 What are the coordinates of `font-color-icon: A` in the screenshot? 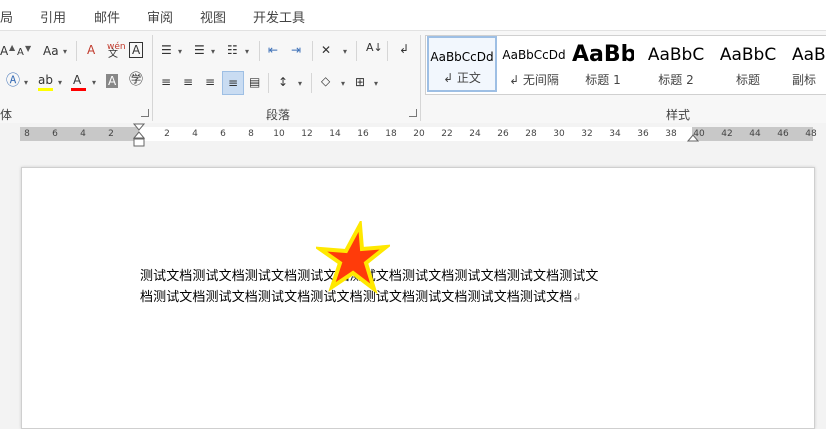 It's located at (77, 80).